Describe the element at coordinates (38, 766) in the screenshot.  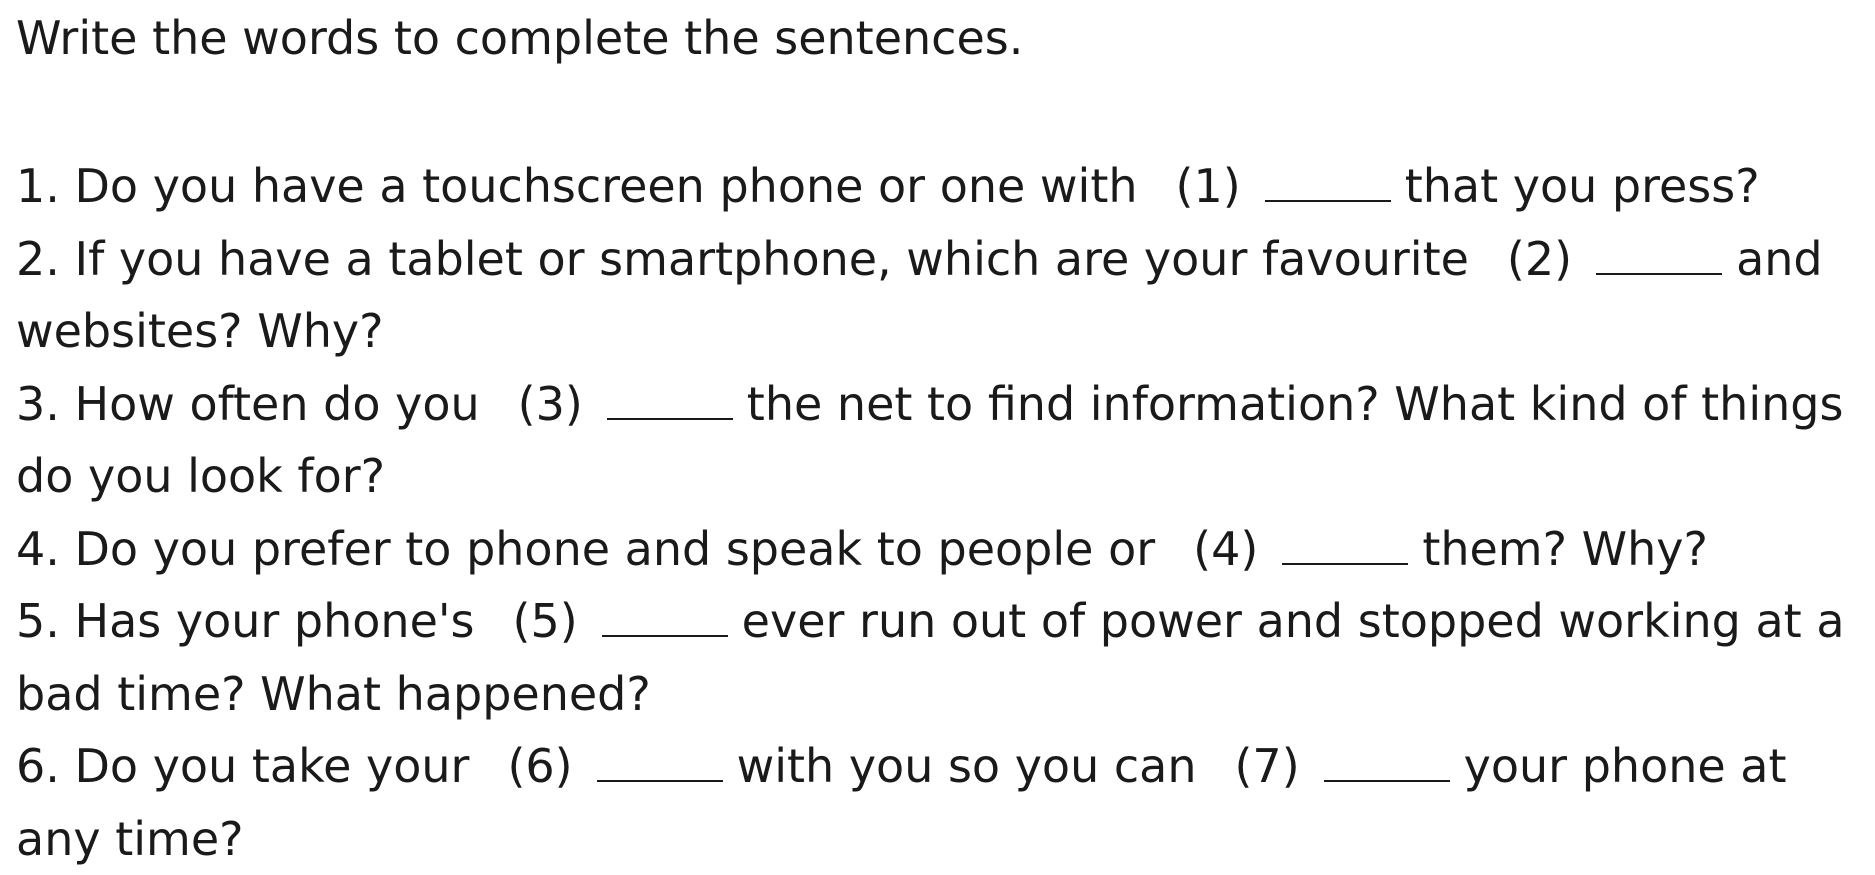
I see `question-number: 6.` at that location.